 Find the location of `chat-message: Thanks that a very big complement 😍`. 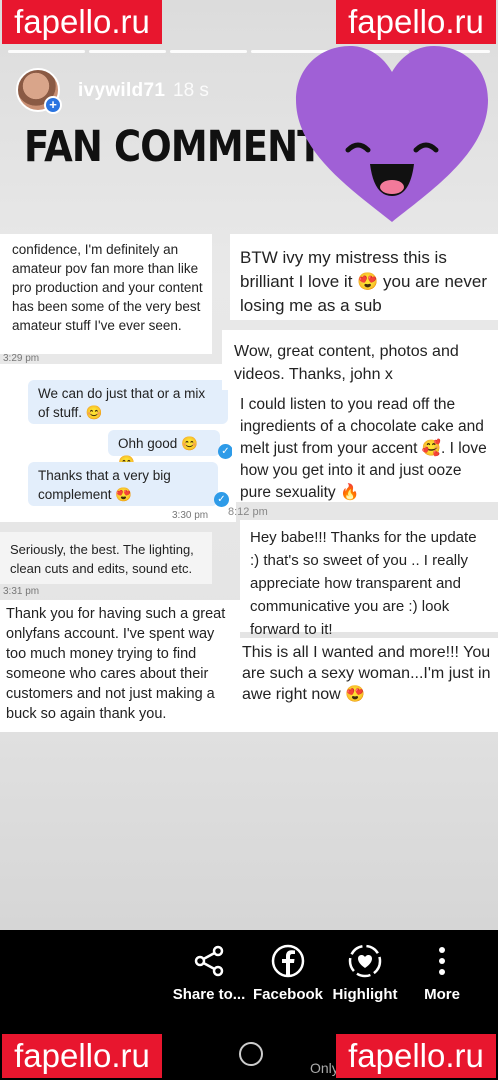

chat-message: Thanks that a very big complement 😍 is located at coordinates (123, 484).